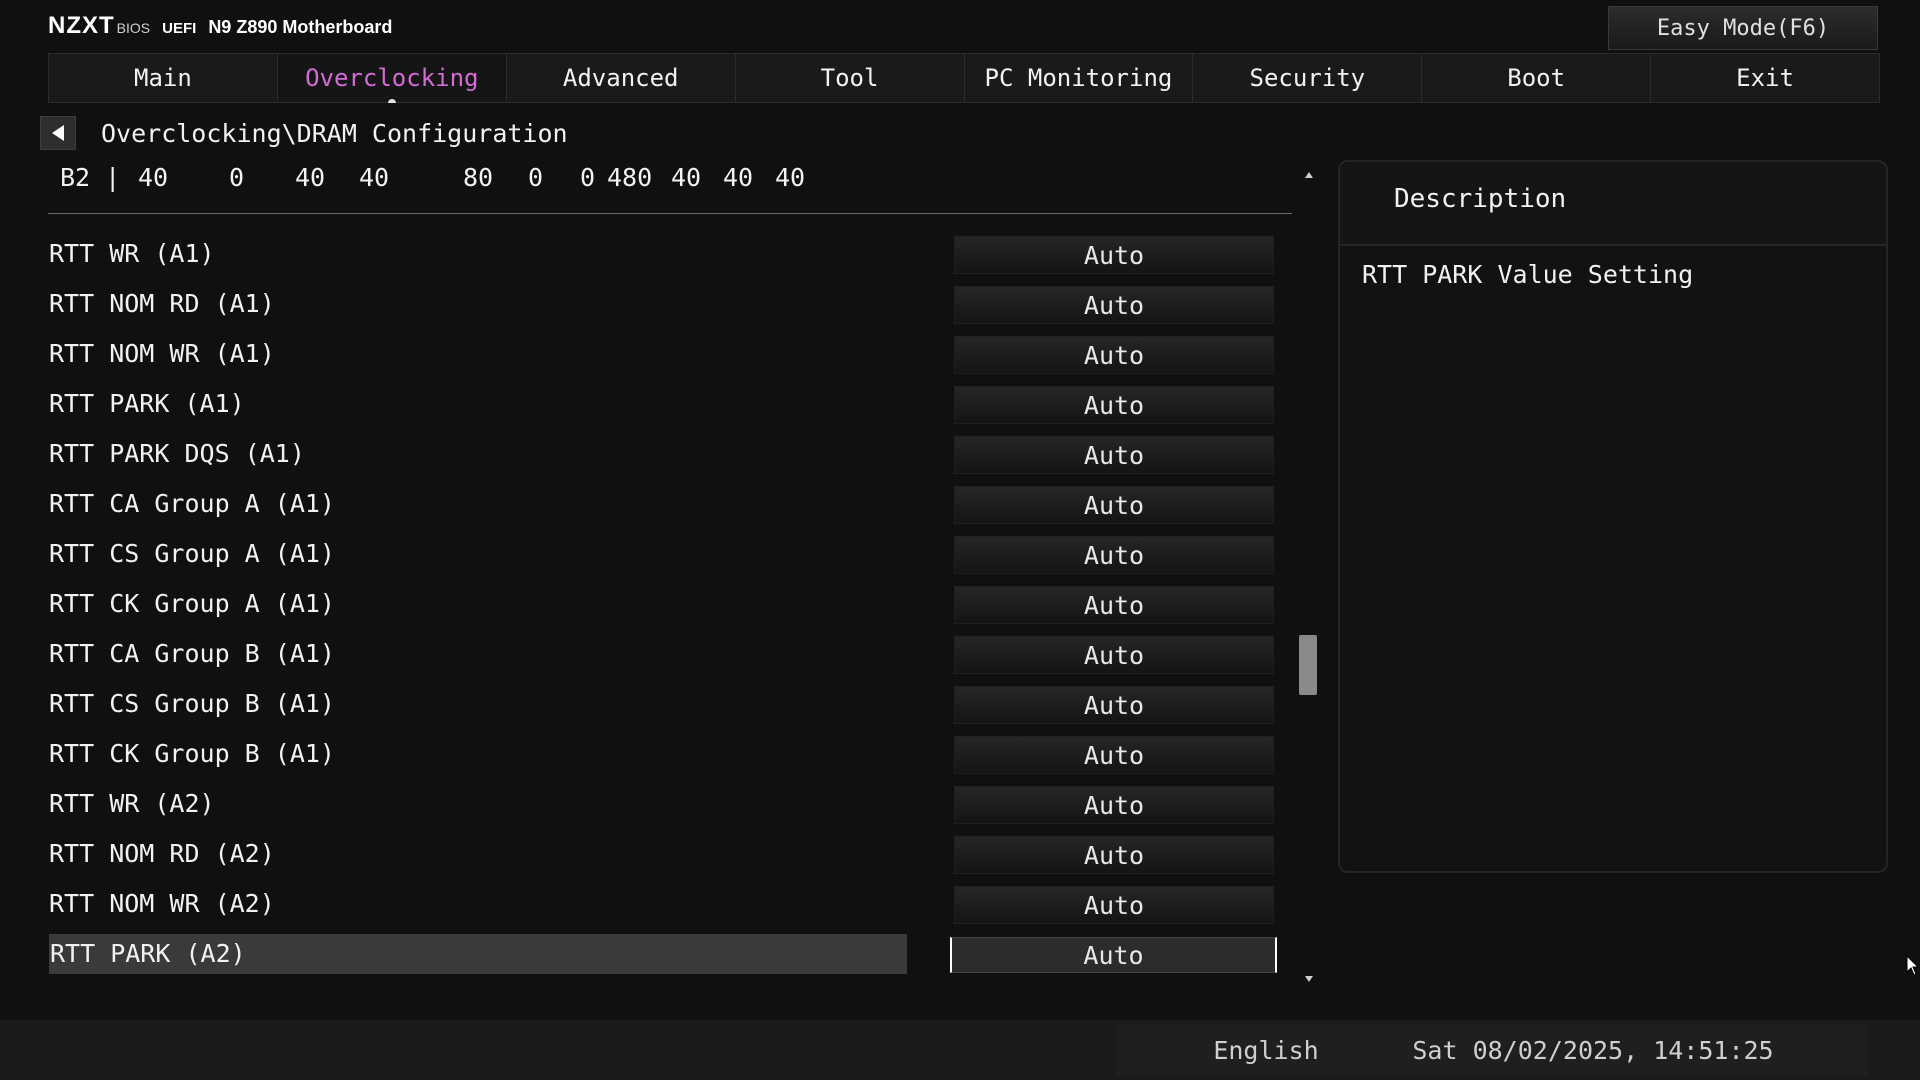 This screenshot has height=1080, width=1920. I want to click on tab-overclocking: Overclocking, so click(392, 78).